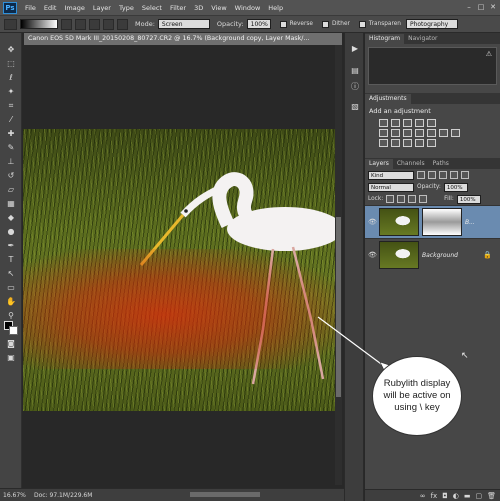 The height and width of the screenshot is (501, 500). What do you see at coordinates (465, 356) in the screenshot?
I see `mouse-cursor-icon: ↖` at bounding box center [465, 356].